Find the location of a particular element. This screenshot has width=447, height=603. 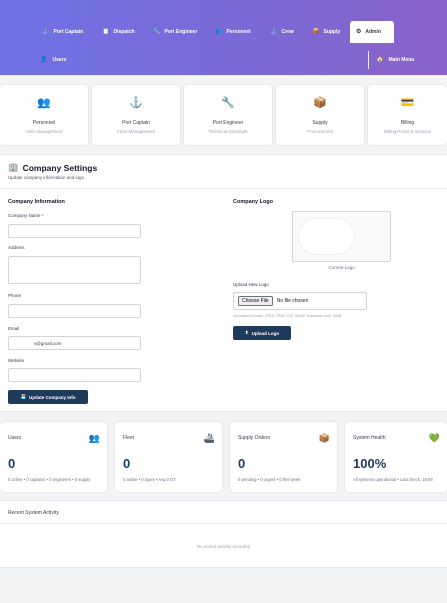

stat-detail: 0 active • 0 types • Avg 0 GT is located at coordinates (149, 479).